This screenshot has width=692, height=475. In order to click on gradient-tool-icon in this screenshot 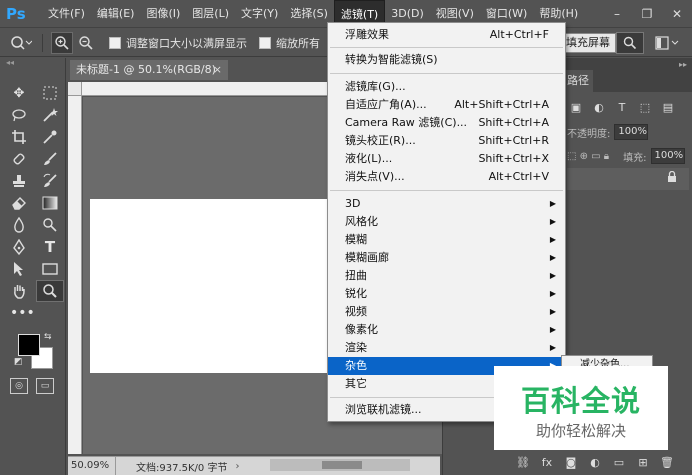, I will do `click(50, 203)`.